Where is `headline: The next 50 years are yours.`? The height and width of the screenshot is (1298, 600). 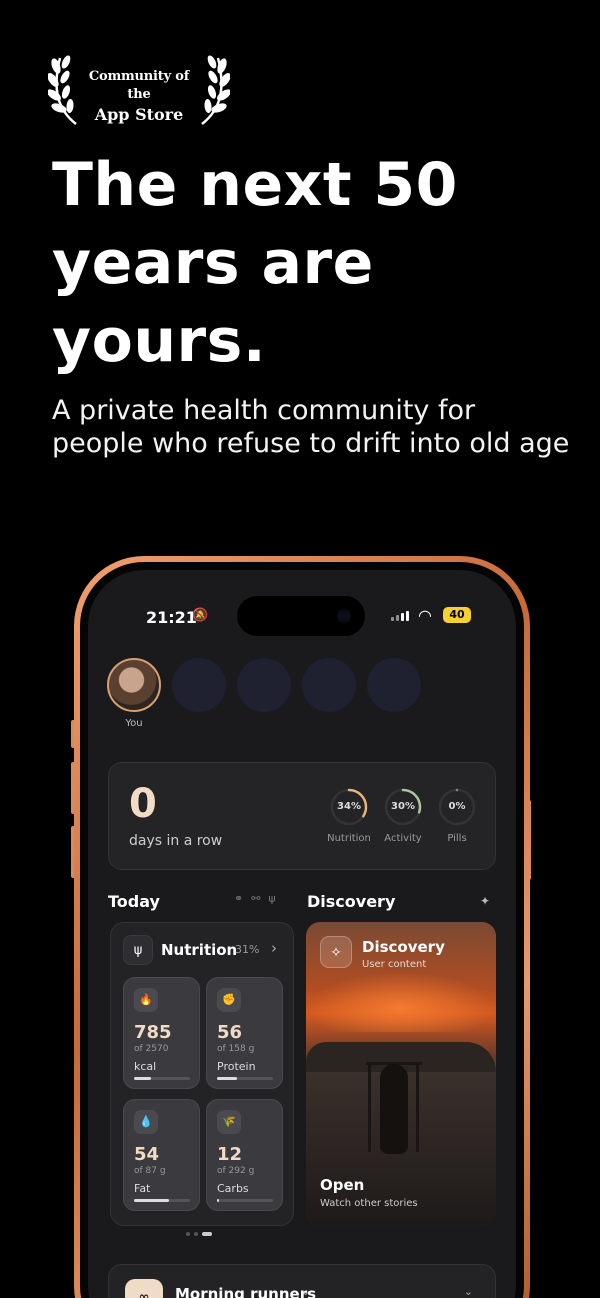
headline: The next 50 years are yours. is located at coordinates (255, 263).